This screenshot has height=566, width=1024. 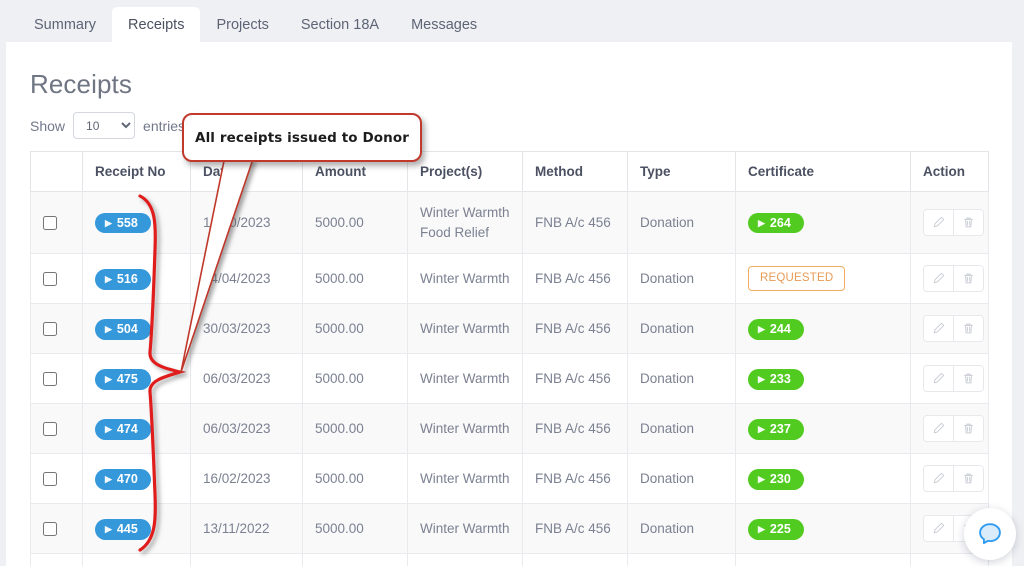 I want to click on receipt-no-cell: ▶ 470, so click(x=136, y=479).